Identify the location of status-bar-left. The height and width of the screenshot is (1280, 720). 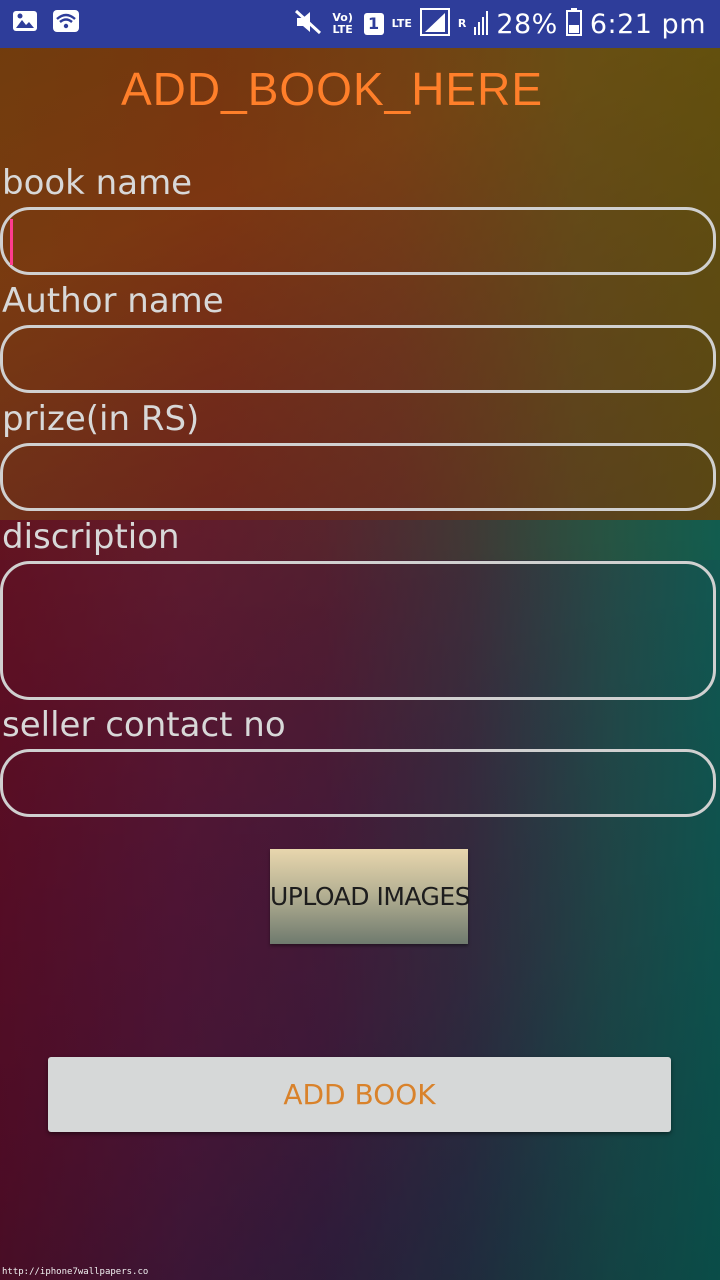
(46, 23).